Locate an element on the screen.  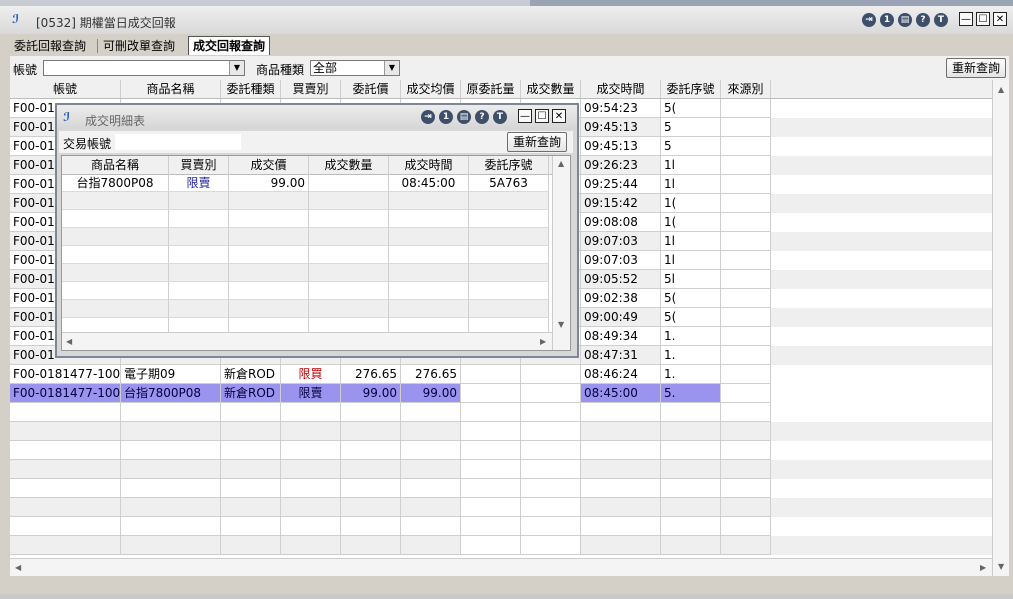
column-header: 成交數量 is located at coordinates (551, 89).